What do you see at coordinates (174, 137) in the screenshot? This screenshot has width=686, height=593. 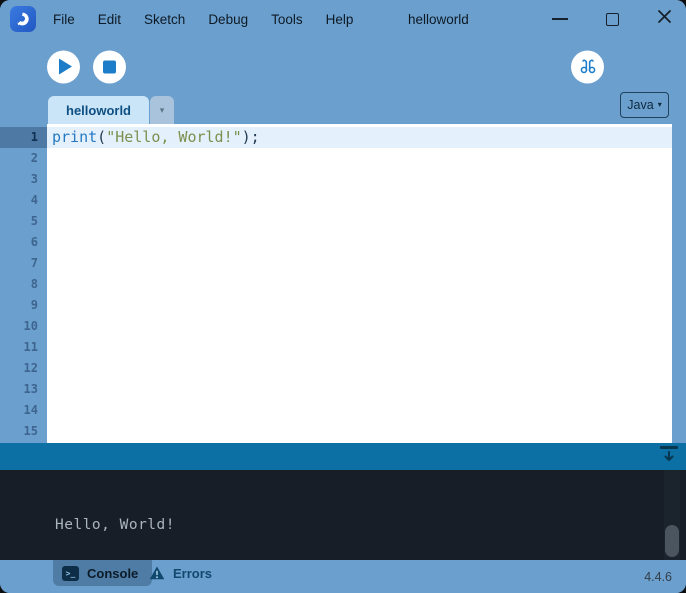 I see `code-token-string: "Hello, World!"` at bounding box center [174, 137].